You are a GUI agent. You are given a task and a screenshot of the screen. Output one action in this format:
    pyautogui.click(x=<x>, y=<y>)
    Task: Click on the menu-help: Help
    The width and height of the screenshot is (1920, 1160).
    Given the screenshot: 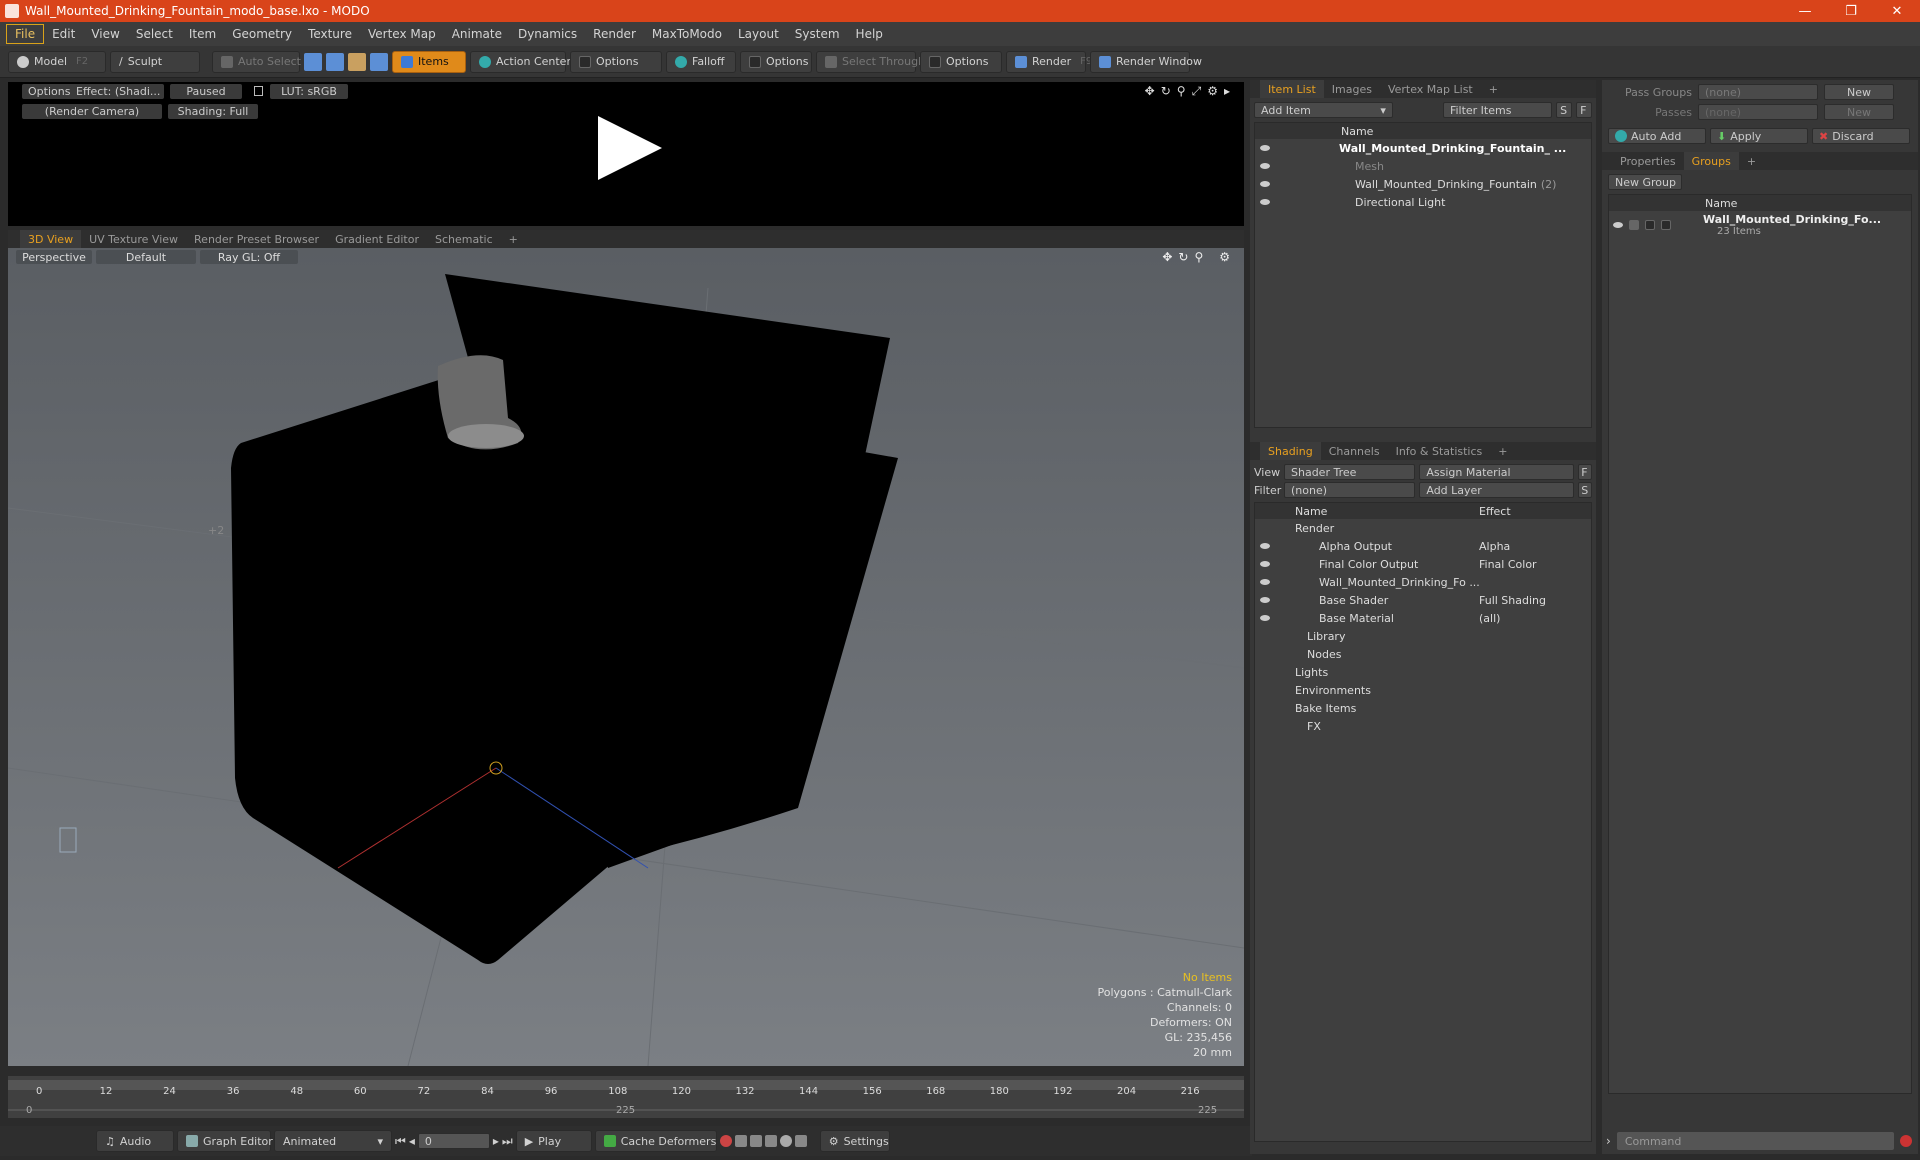 What is the action you would take?
    pyautogui.click(x=869, y=34)
    